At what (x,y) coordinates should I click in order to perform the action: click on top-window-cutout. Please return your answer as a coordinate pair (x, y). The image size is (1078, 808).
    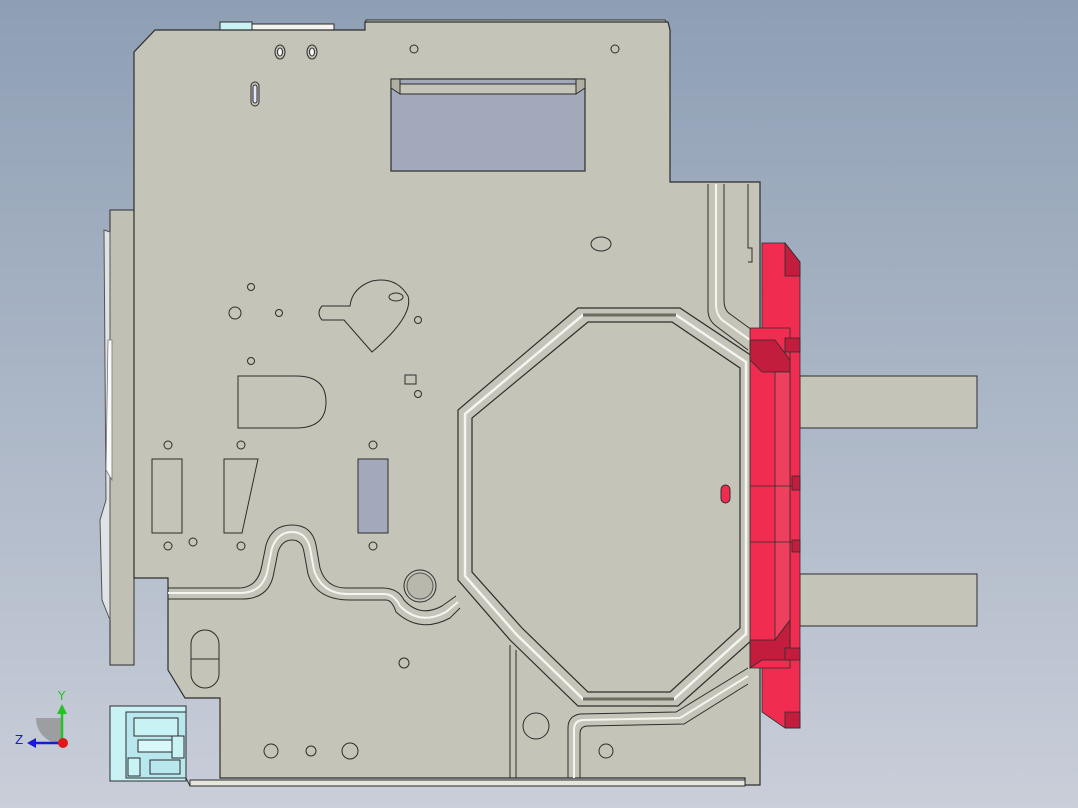
    Looking at the image, I should click on (488, 125).